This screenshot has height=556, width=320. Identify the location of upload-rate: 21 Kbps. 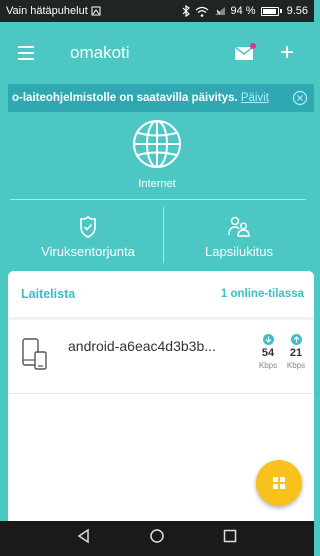
(296, 352).